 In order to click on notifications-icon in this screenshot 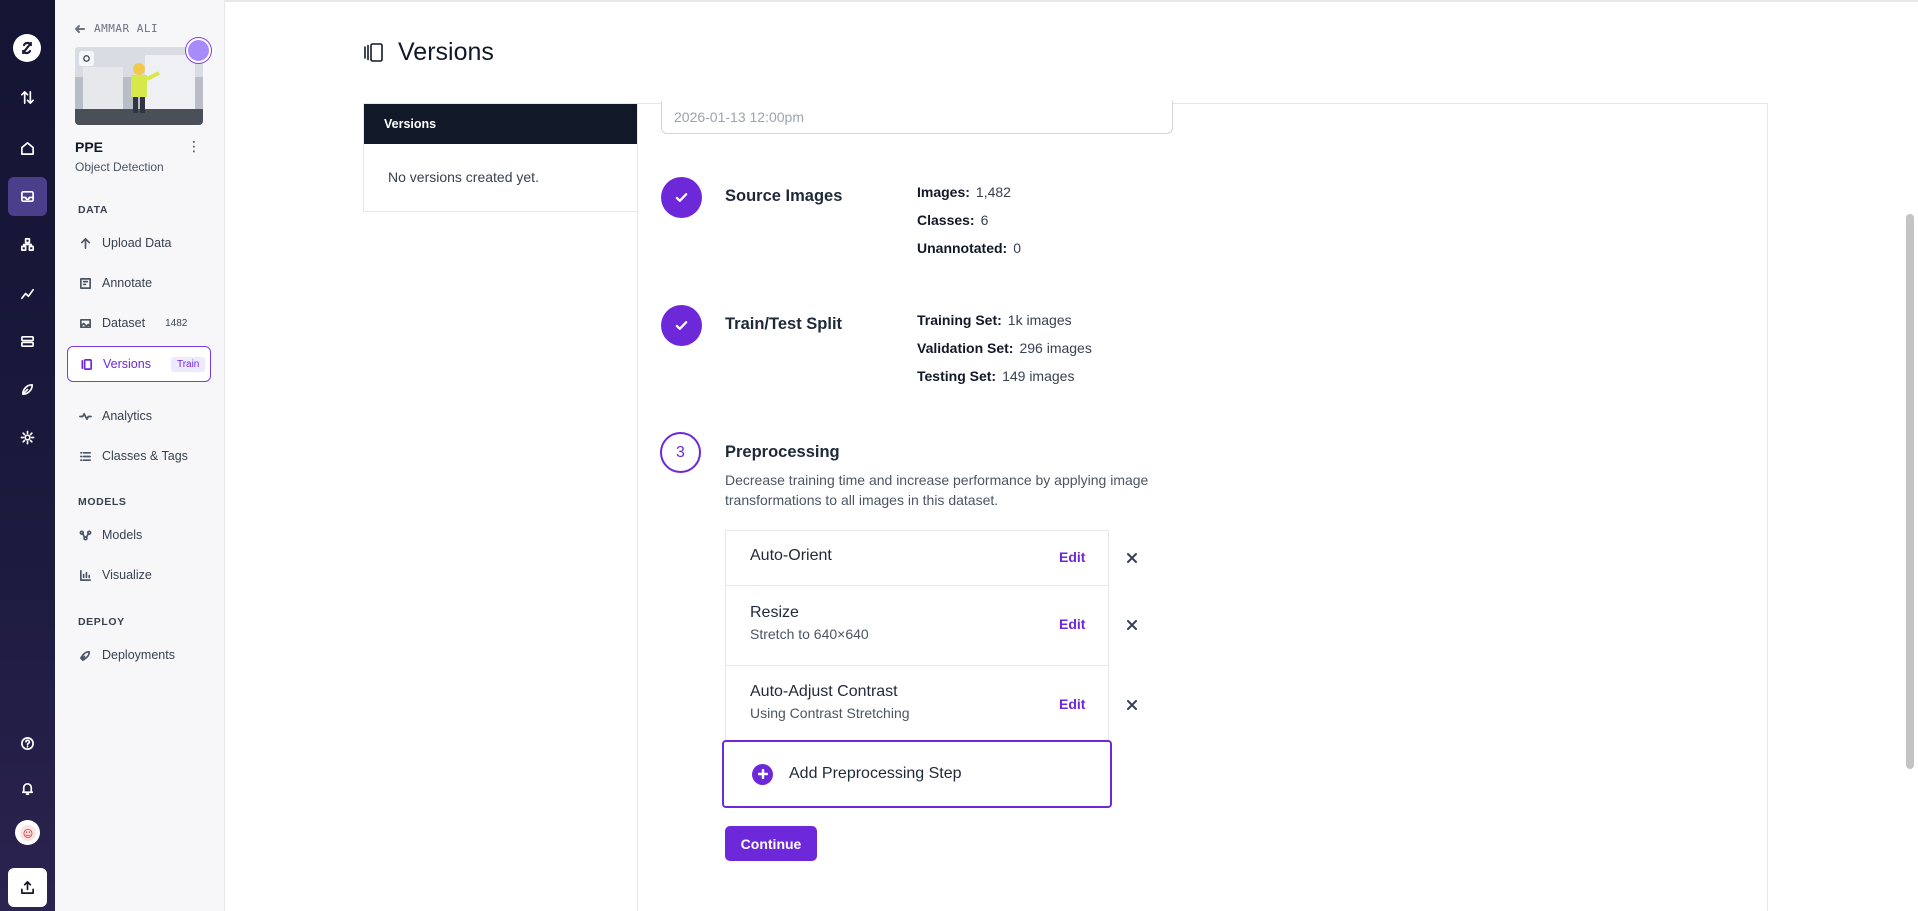, I will do `click(27, 788)`.